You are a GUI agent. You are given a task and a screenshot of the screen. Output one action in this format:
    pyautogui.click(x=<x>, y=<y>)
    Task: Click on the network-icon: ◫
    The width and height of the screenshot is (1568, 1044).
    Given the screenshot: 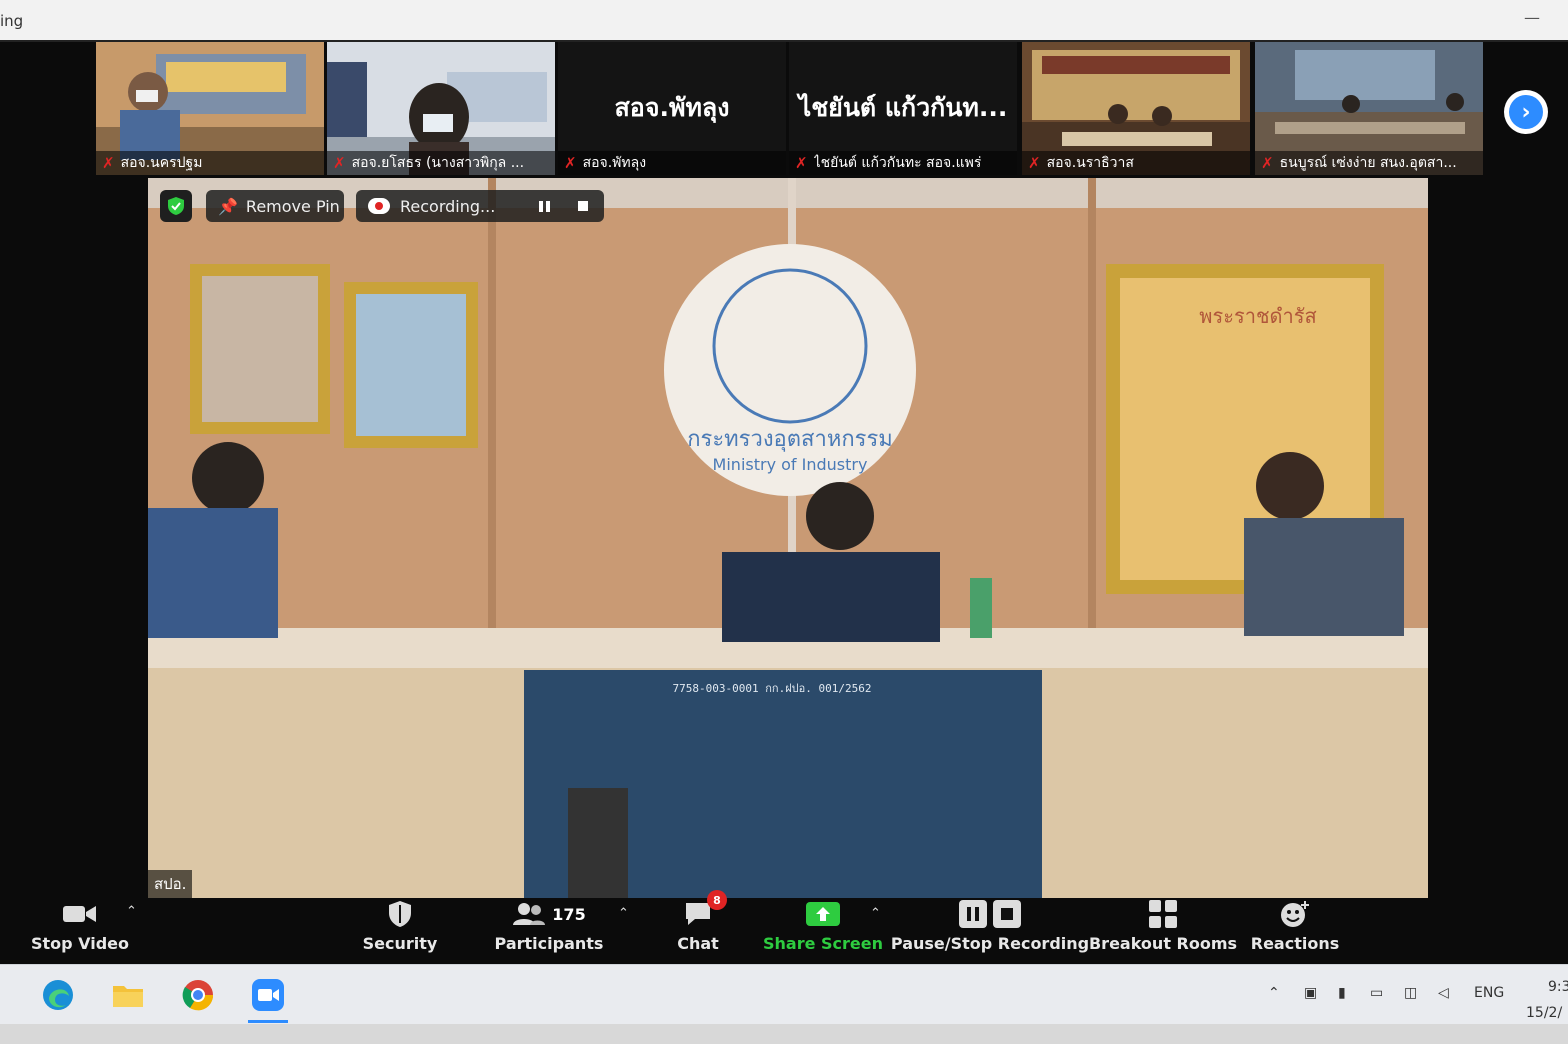 What is the action you would take?
    pyautogui.click(x=1410, y=993)
    